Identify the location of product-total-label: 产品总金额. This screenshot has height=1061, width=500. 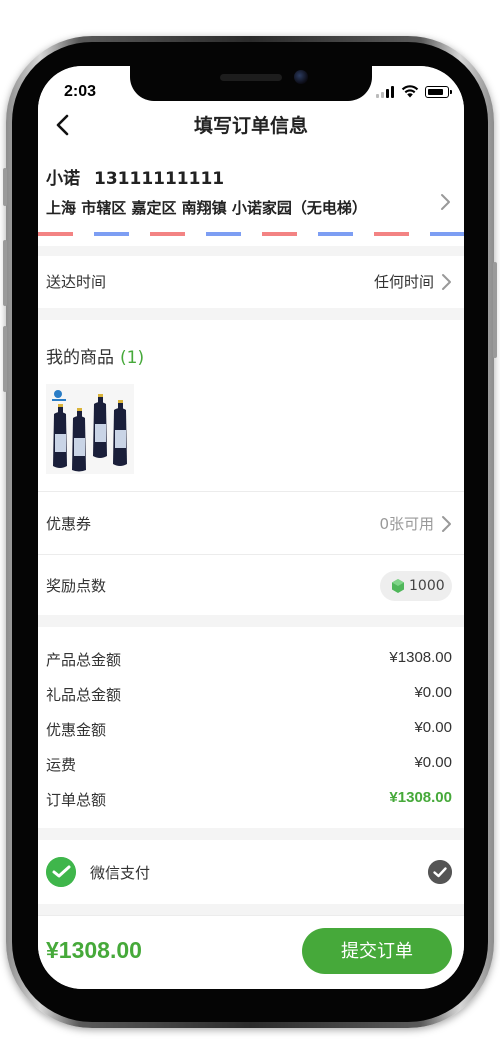
(84, 660).